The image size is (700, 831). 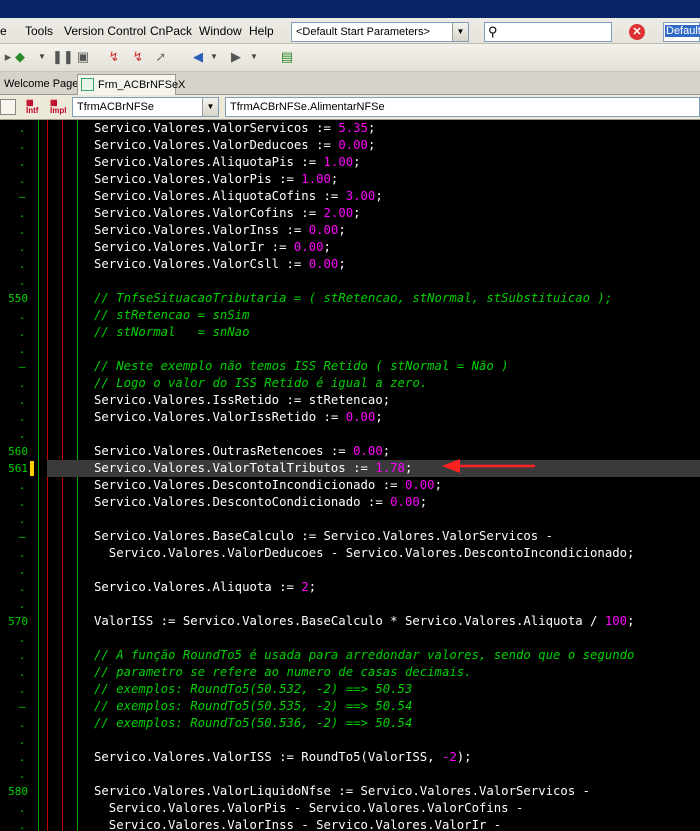 What do you see at coordinates (305, 587) in the screenshot?
I see `code-number: 2` at bounding box center [305, 587].